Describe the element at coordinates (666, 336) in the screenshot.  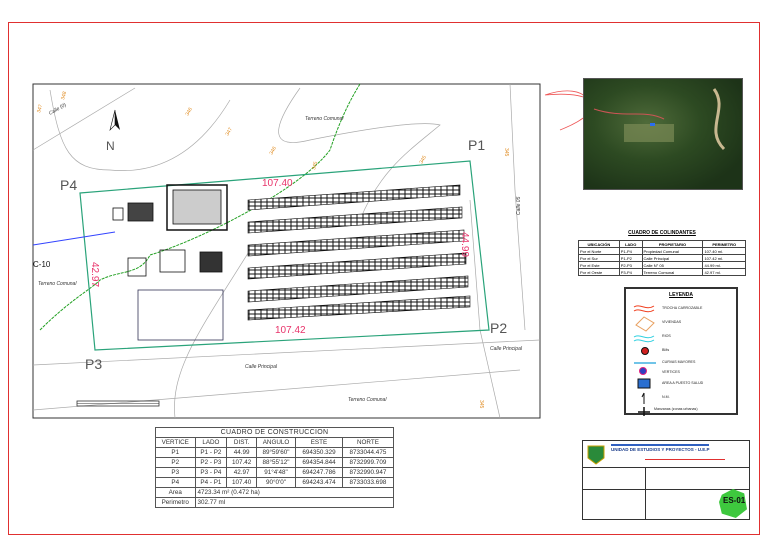
I see `legend-item: RIOS` at that location.